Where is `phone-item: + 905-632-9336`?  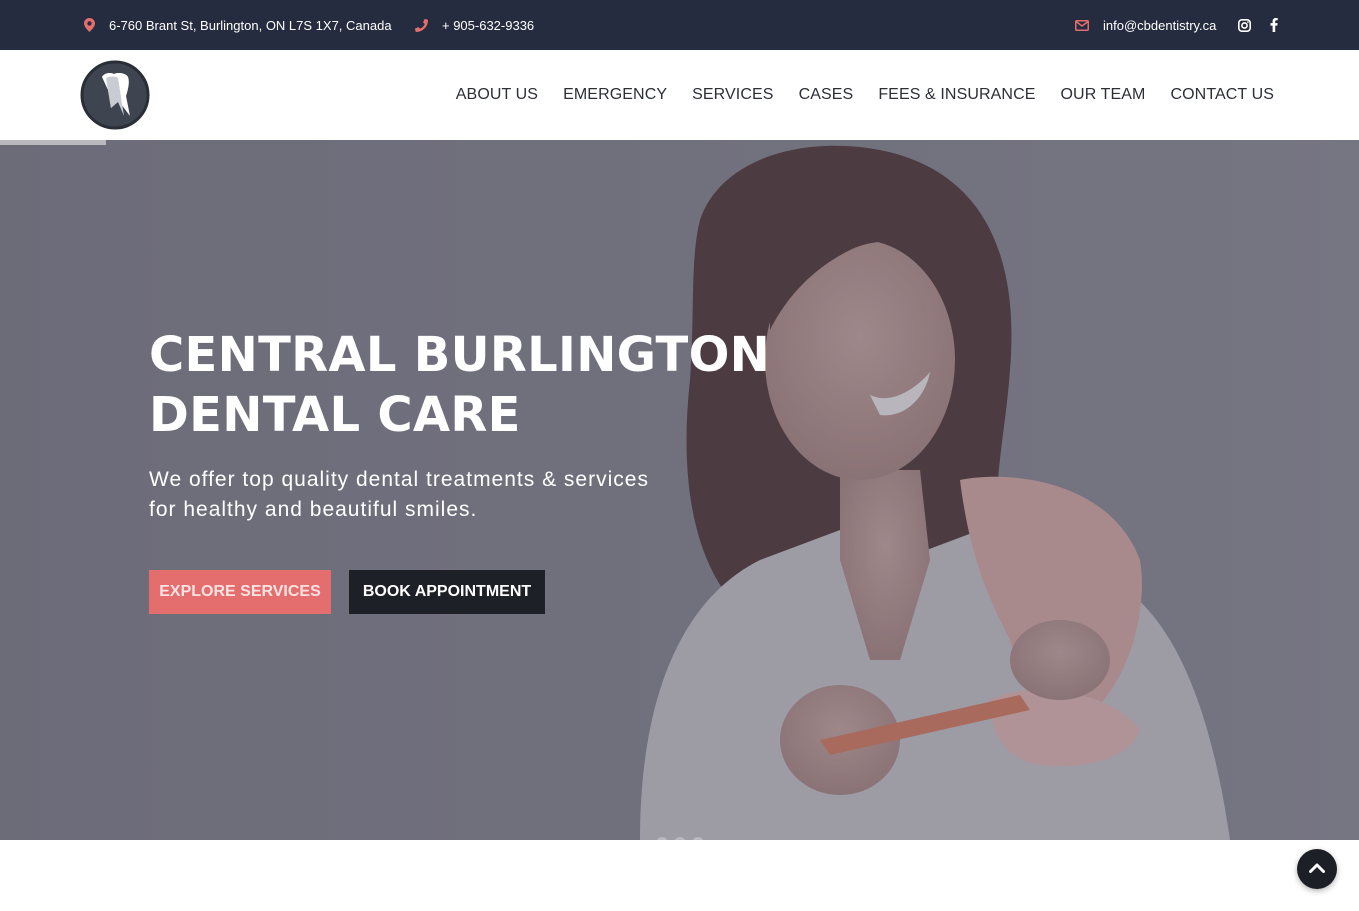 phone-item: + 905-632-9336 is located at coordinates (474, 25).